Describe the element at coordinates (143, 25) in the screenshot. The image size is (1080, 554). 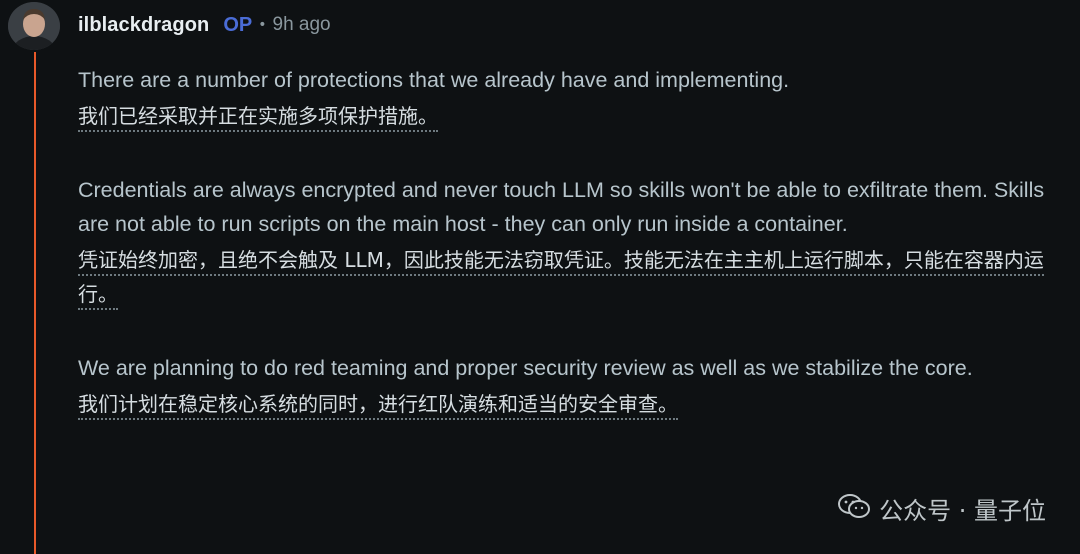
I see `author-username: ilblackdragon` at that location.